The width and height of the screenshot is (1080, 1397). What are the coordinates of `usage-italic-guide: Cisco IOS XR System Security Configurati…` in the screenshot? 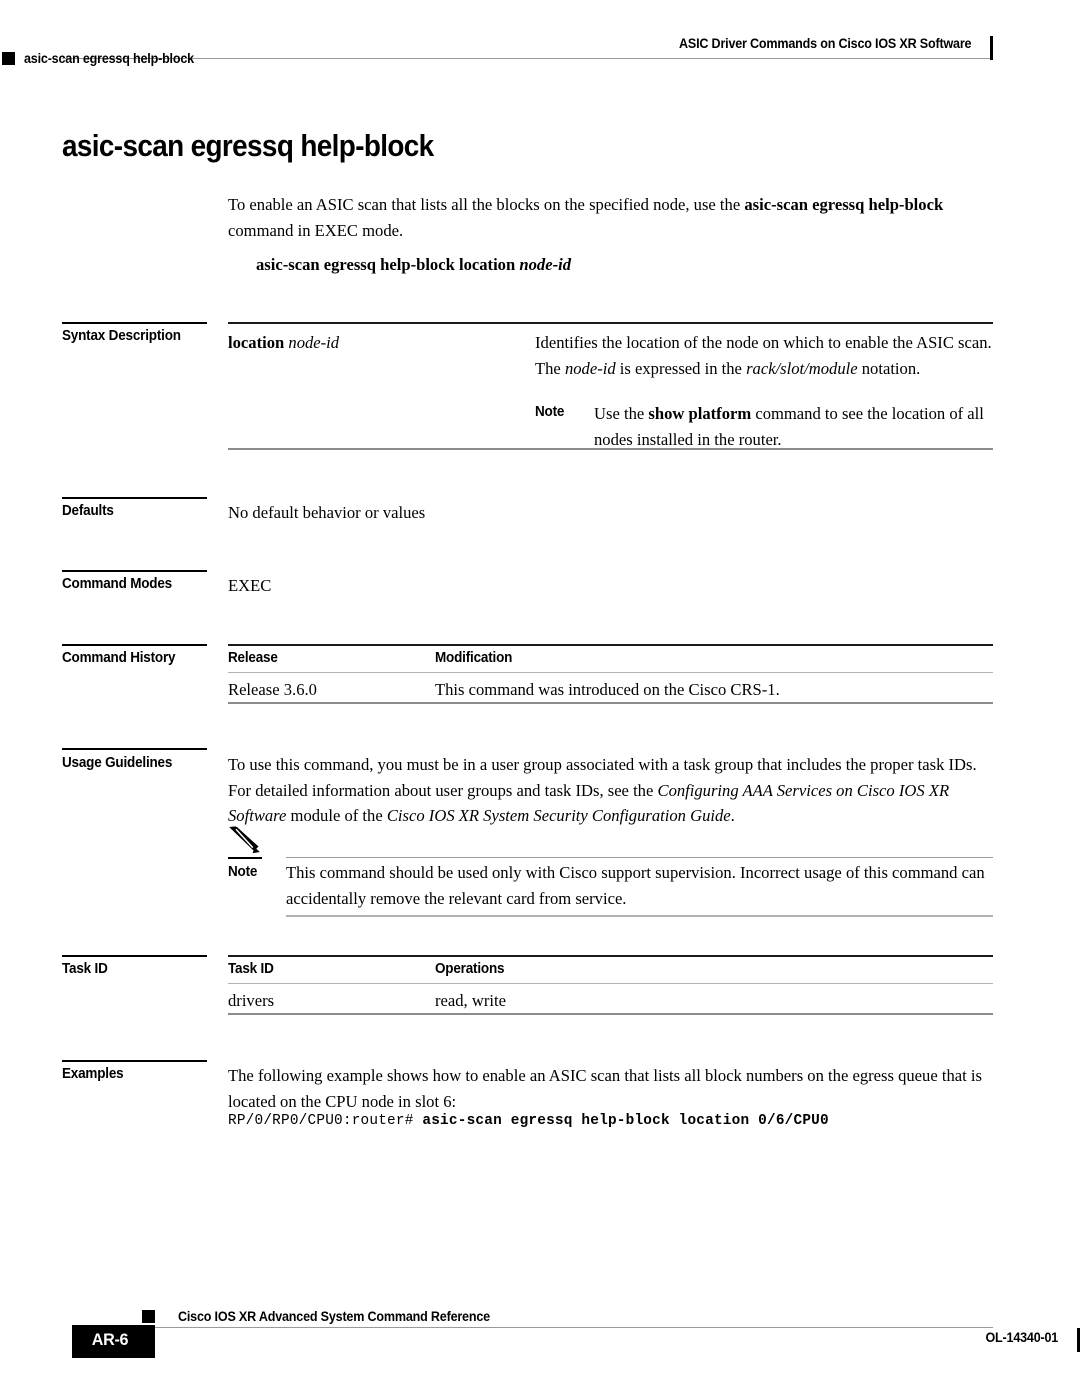 It's located at (558, 815).